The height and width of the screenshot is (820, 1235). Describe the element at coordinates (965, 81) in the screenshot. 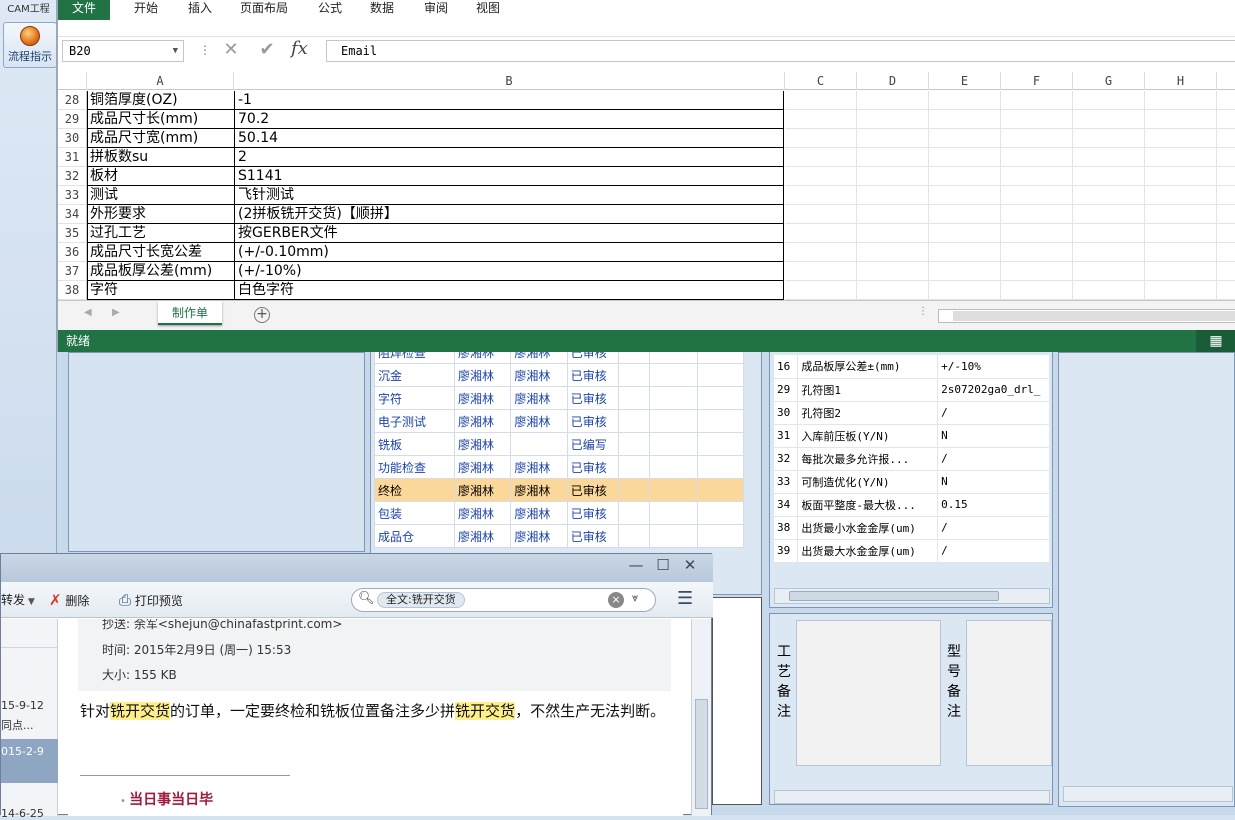

I see `column-header-e: E` at that location.